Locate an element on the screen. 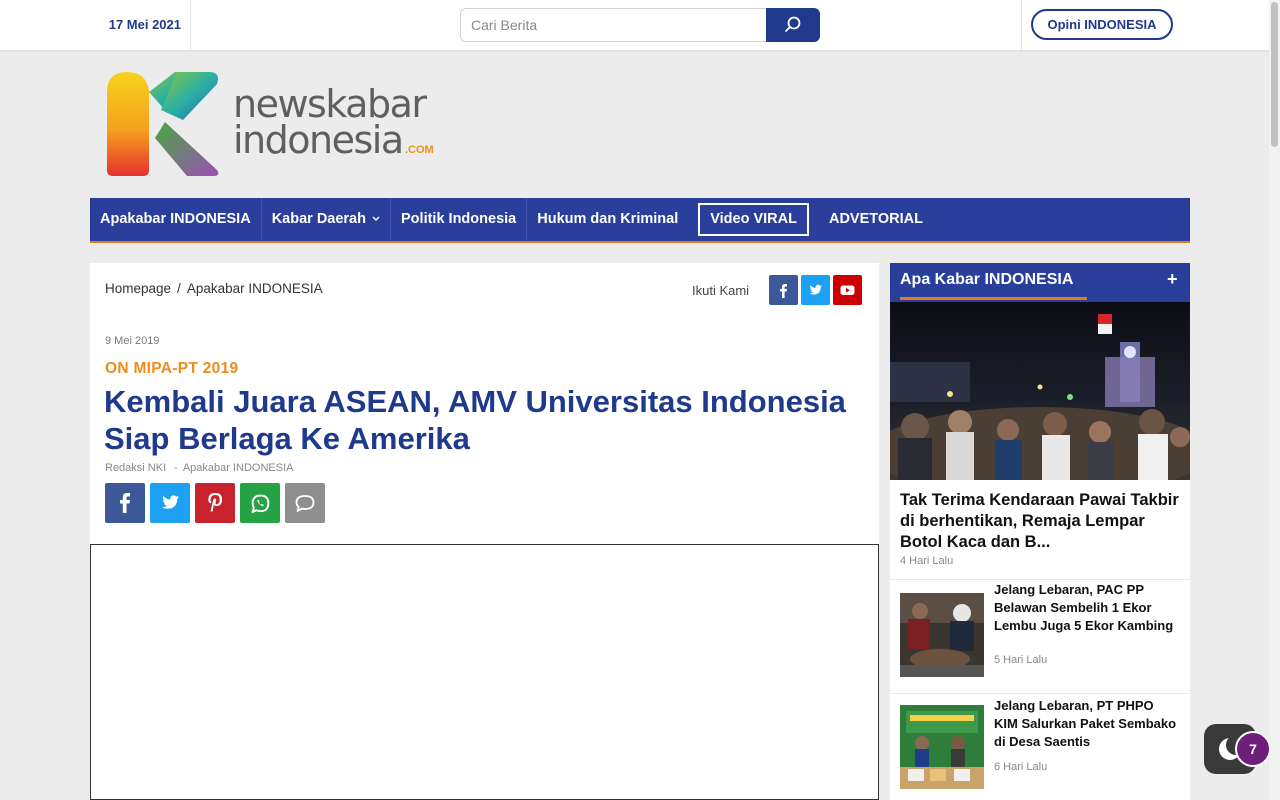  whatsapp-icon is located at coordinates (260, 503).